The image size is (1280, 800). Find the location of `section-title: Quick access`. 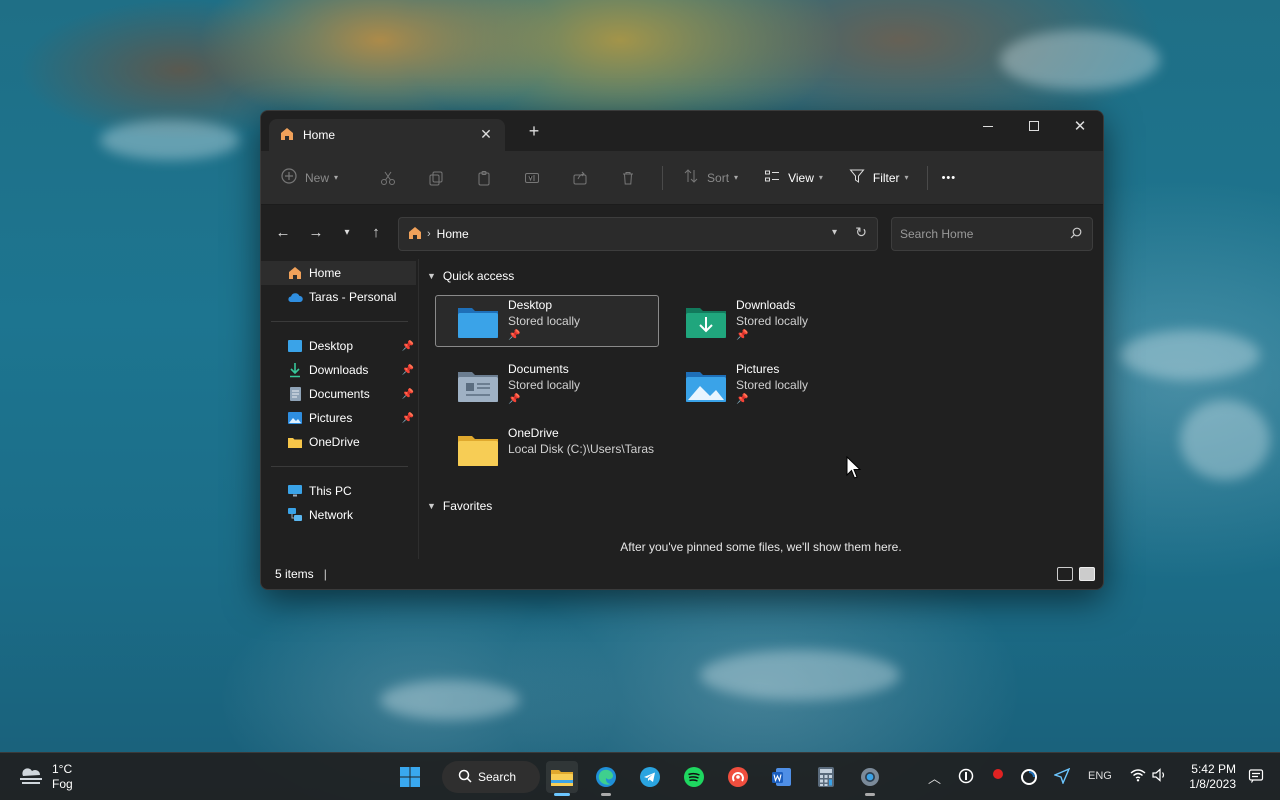

section-title: Quick access is located at coordinates (478, 276).